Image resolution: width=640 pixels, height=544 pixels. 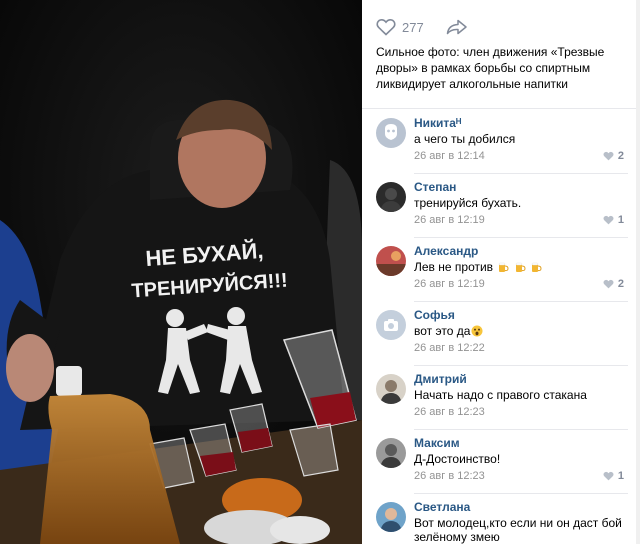 I want to click on post-actions: 277, so click(x=422, y=27).